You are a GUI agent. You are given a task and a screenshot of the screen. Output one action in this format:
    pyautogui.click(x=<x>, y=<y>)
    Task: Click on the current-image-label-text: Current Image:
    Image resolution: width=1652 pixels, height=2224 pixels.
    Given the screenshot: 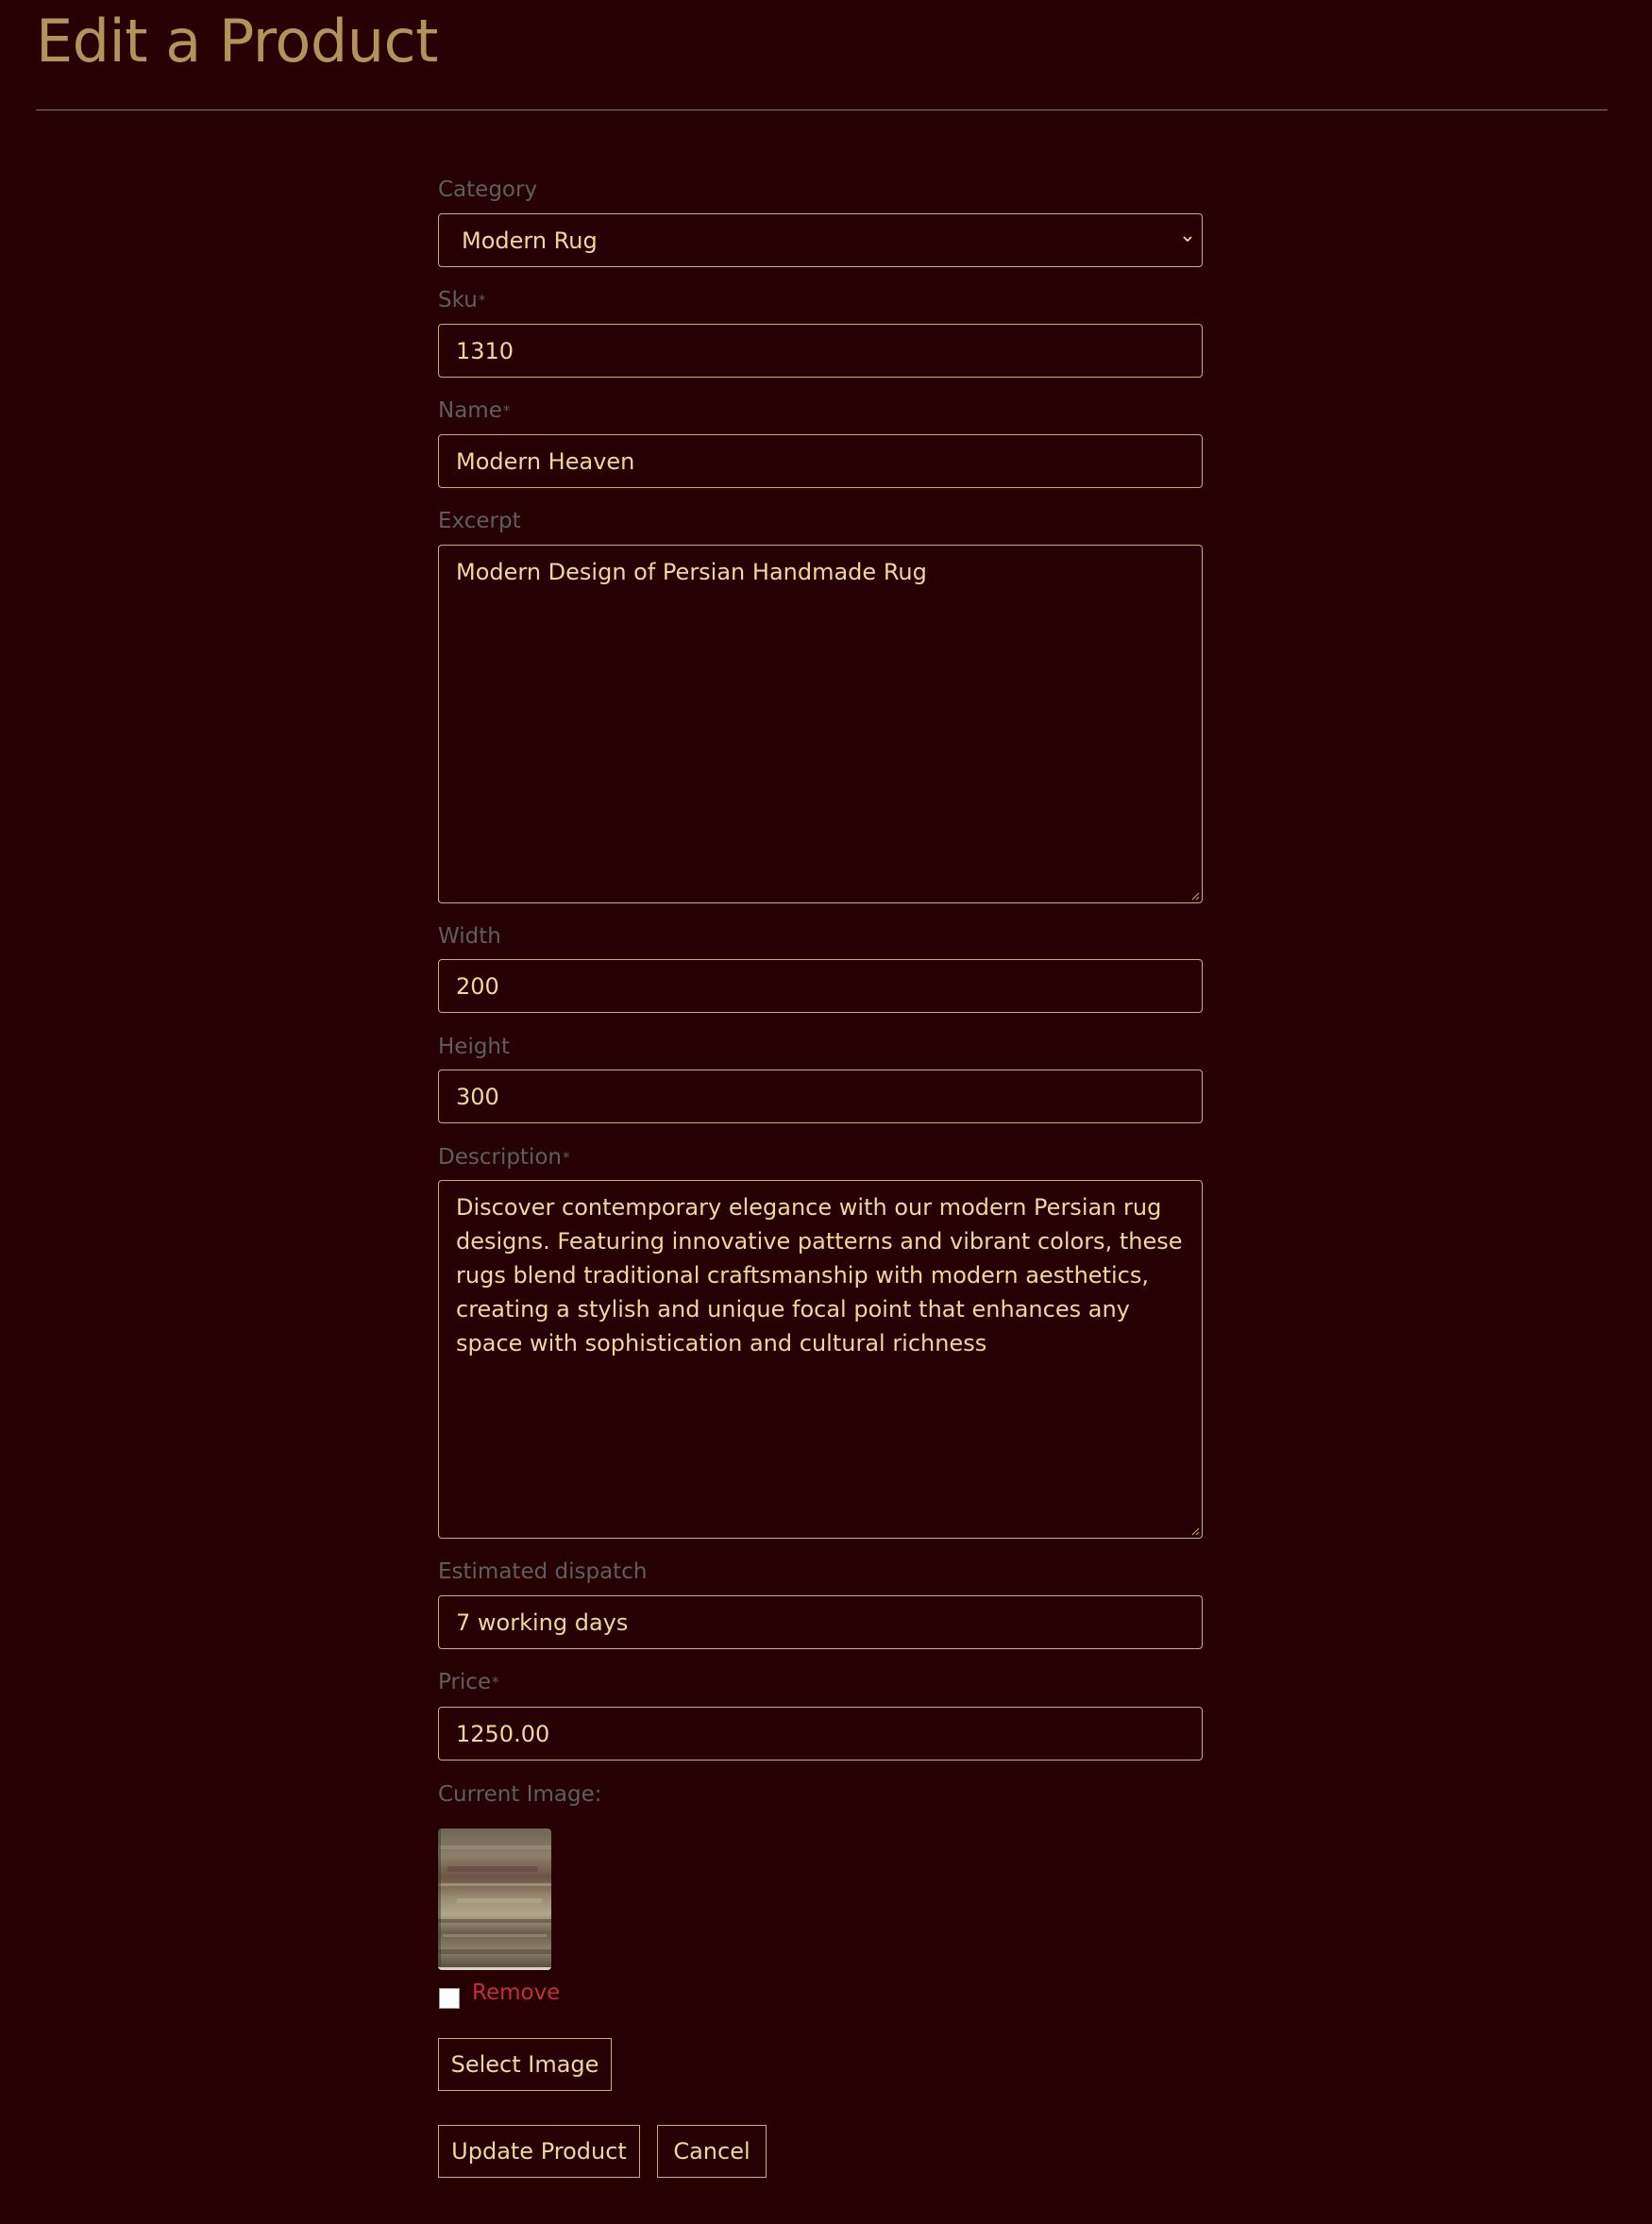 What is the action you would take?
    pyautogui.click(x=520, y=1794)
    